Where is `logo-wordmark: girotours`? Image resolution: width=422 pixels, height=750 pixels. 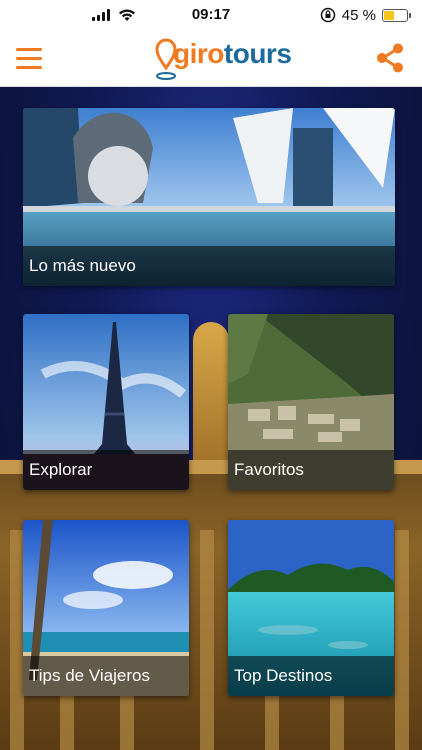
logo-wordmark: girotours is located at coordinates (232, 54).